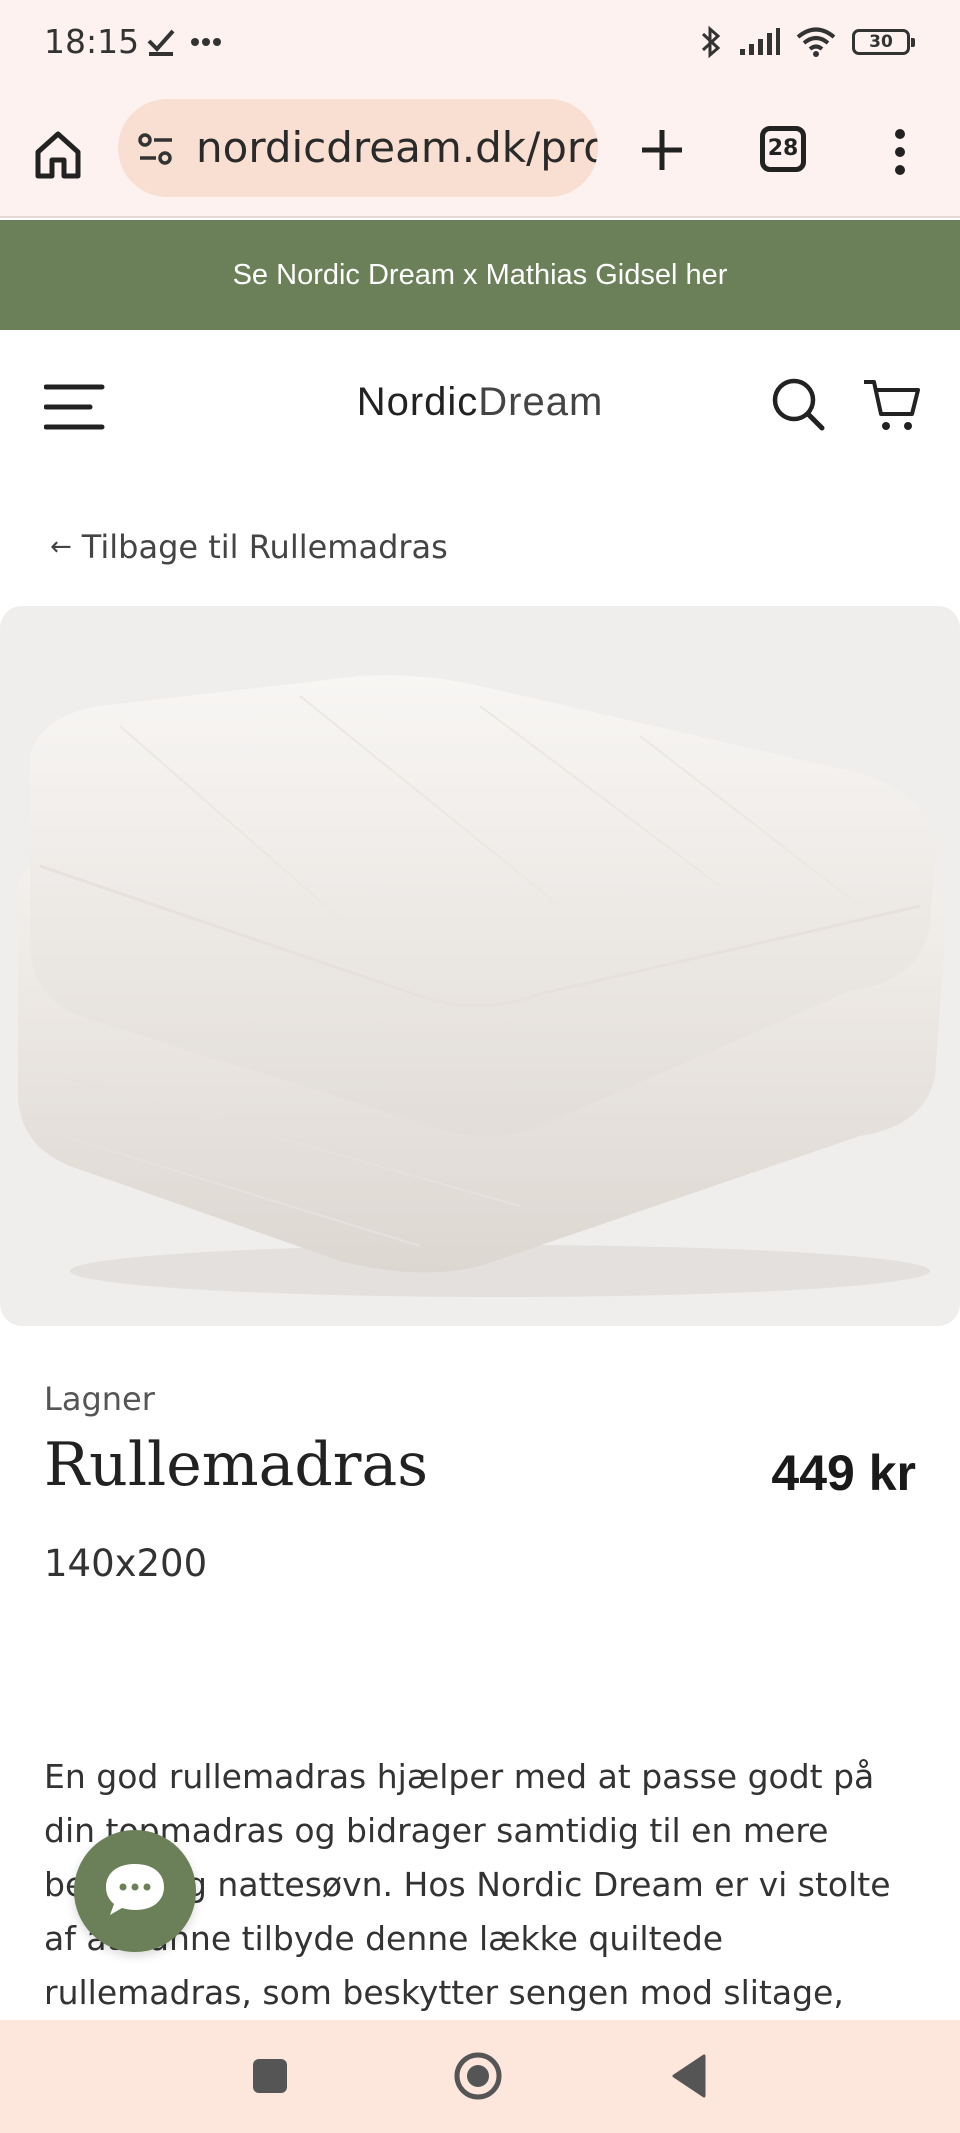 This screenshot has width=960, height=2133. I want to click on back-link: ← Tilbage til Rullemadras, so click(249, 547).